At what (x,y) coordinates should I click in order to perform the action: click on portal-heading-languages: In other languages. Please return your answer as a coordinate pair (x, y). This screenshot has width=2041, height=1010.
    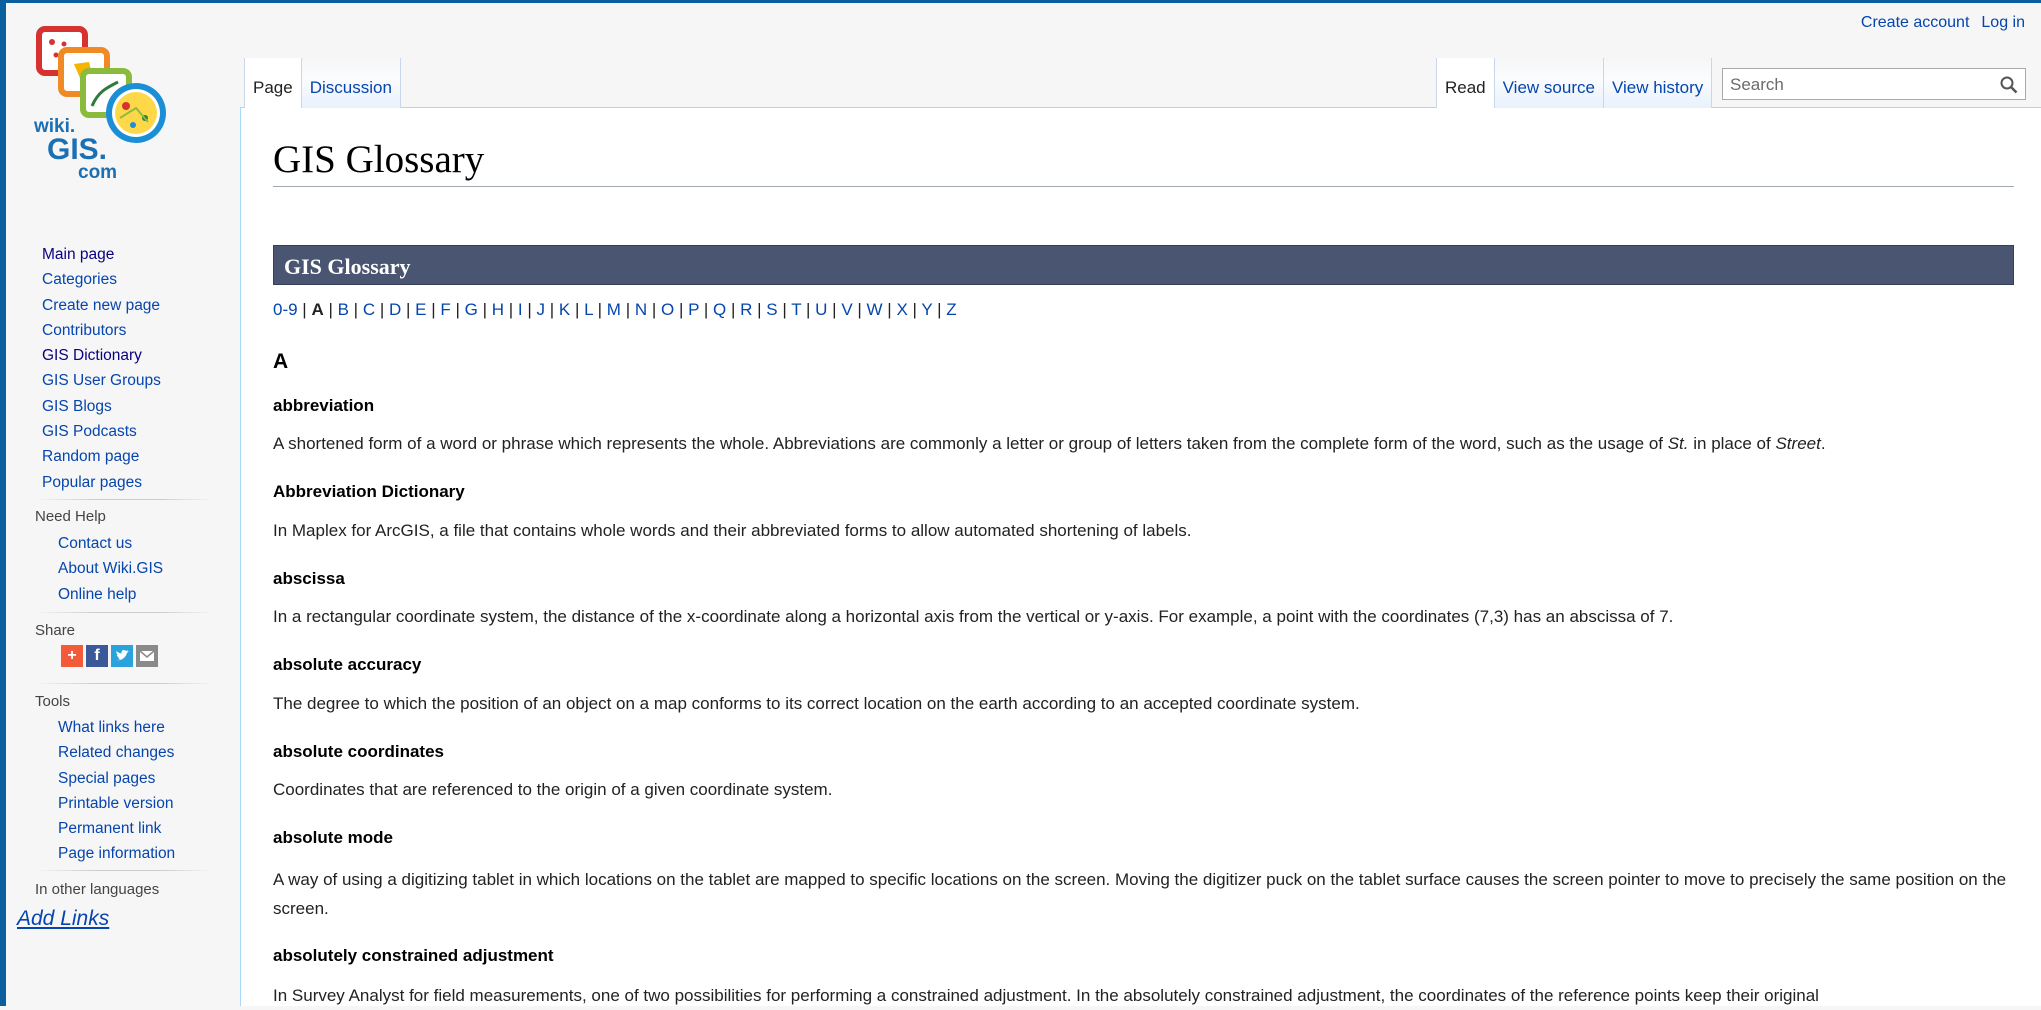
    Looking at the image, I should click on (97, 889).